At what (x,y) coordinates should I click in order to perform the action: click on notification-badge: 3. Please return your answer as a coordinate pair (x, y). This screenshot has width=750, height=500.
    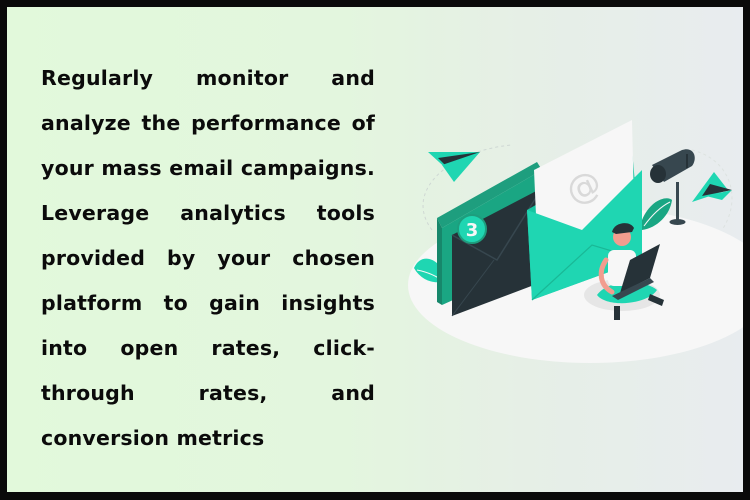
    Looking at the image, I should click on (472, 229).